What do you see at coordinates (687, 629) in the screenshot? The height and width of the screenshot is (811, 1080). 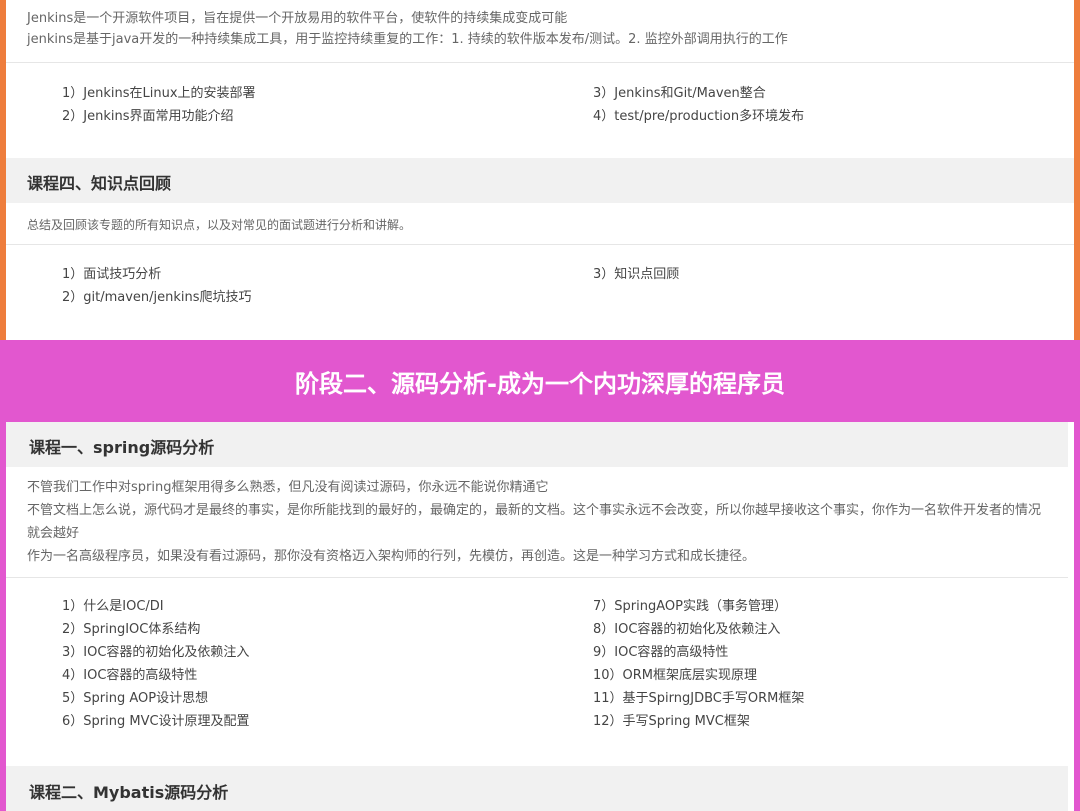 I see `list-item: 8）IOC容器的初始化及依赖注入` at bounding box center [687, 629].